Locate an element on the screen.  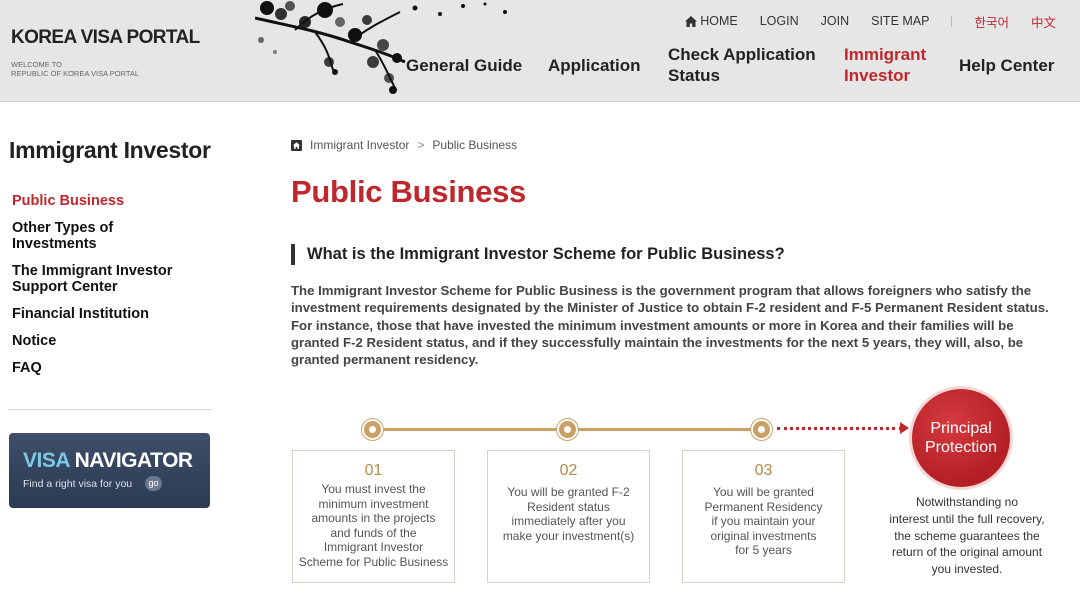
nav-application: Application is located at coordinates (594, 65).